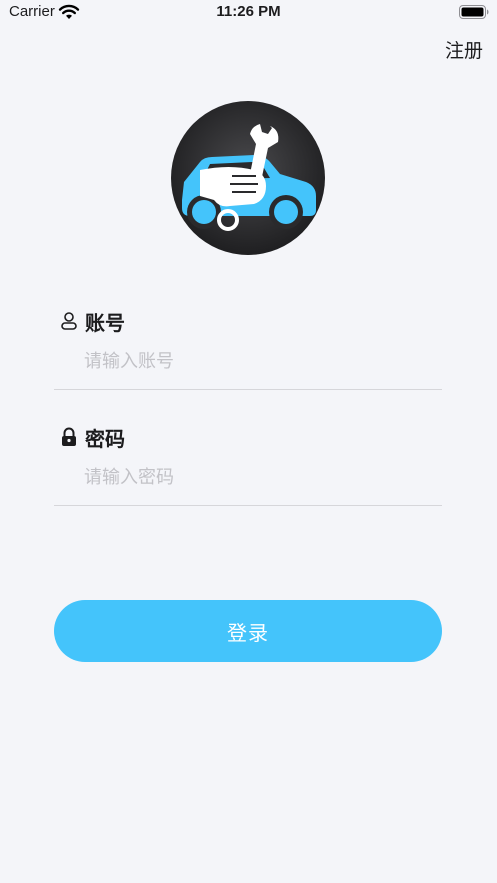 This screenshot has width=497, height=883. I want to click on user-icon, so click(69, 321).